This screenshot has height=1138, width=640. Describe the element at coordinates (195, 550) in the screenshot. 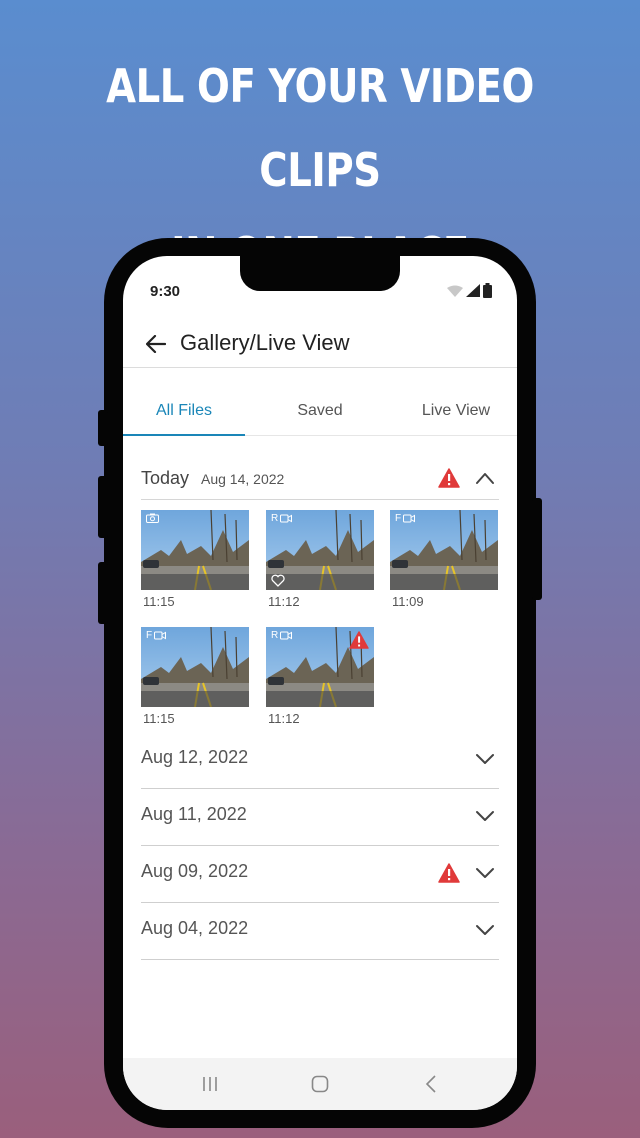

I see `video-clip-thumbnail` at that location.